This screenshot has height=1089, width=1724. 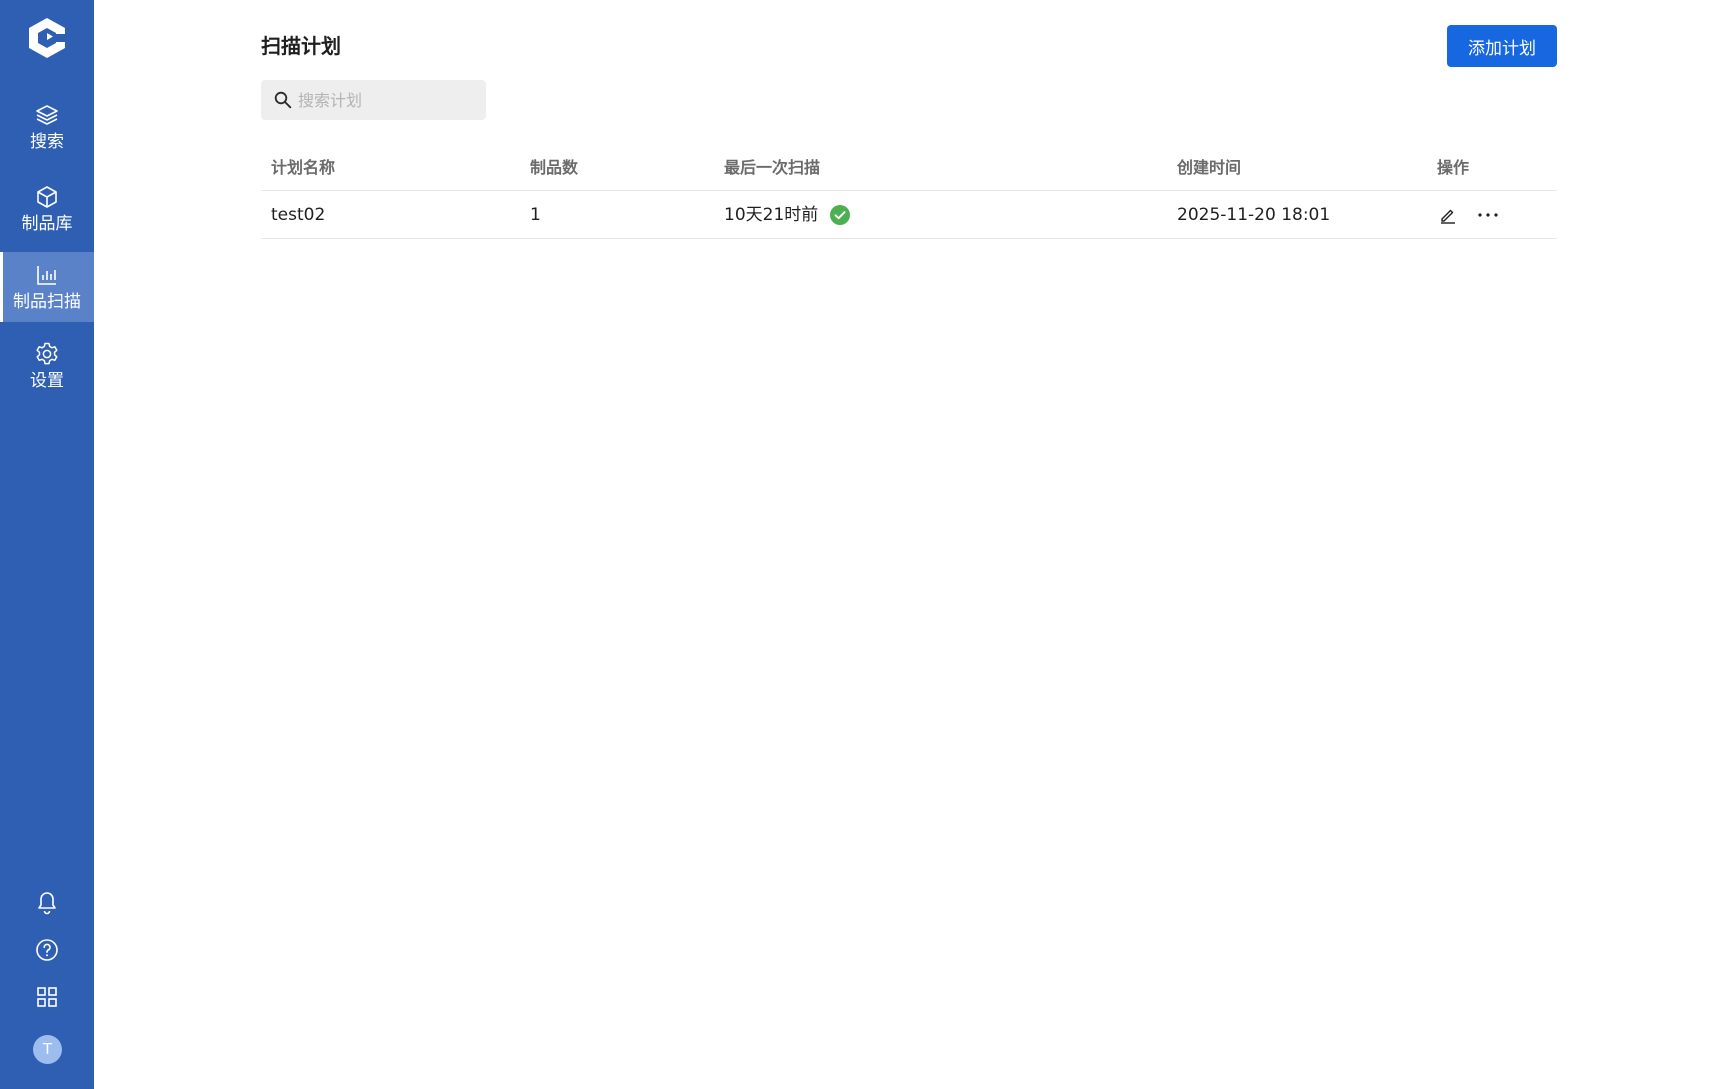 I want to click on sidebar-item-settings: 设置, so click(x=47, y=366).